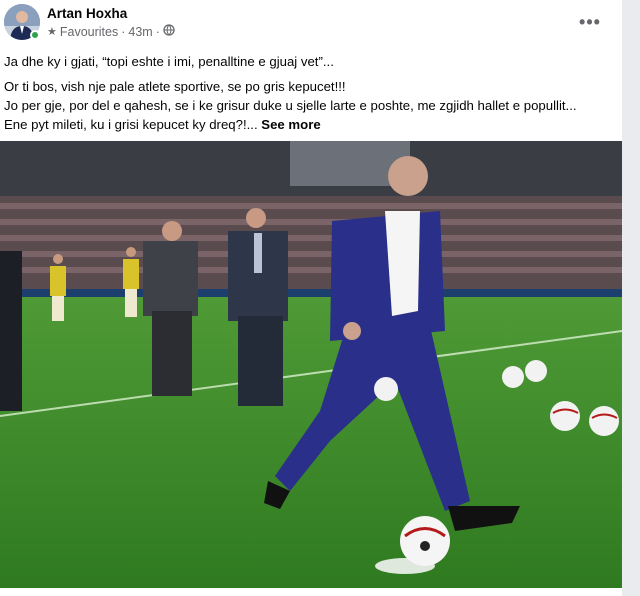 Image resolution: width=640 pixels, height=596 pixels. Describe the element at coordinates (11, 331) in the screenshot. I see `bystander-left` at that location.